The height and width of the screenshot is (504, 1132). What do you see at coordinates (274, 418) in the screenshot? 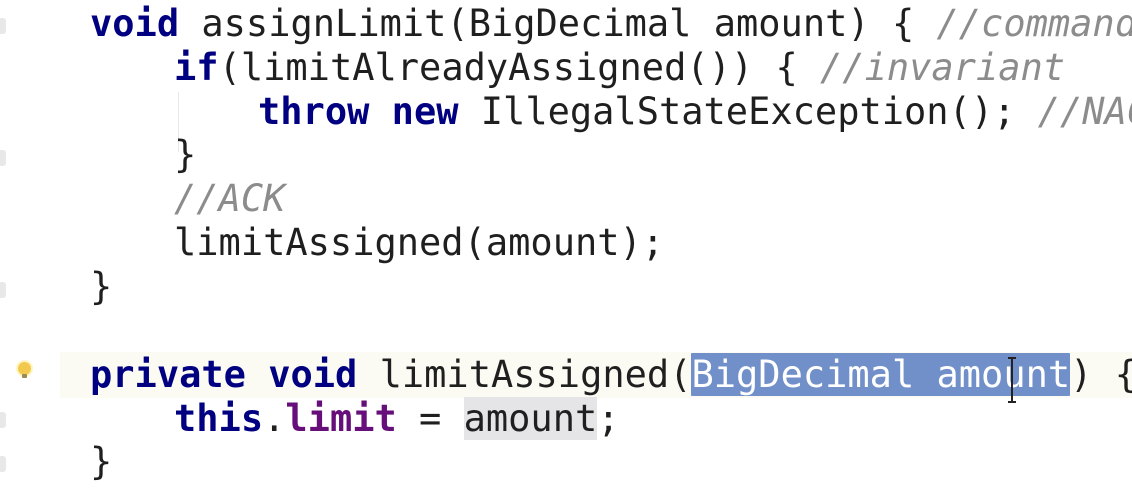
I see `code-token-plain: .` at bounding box center [274, 418].